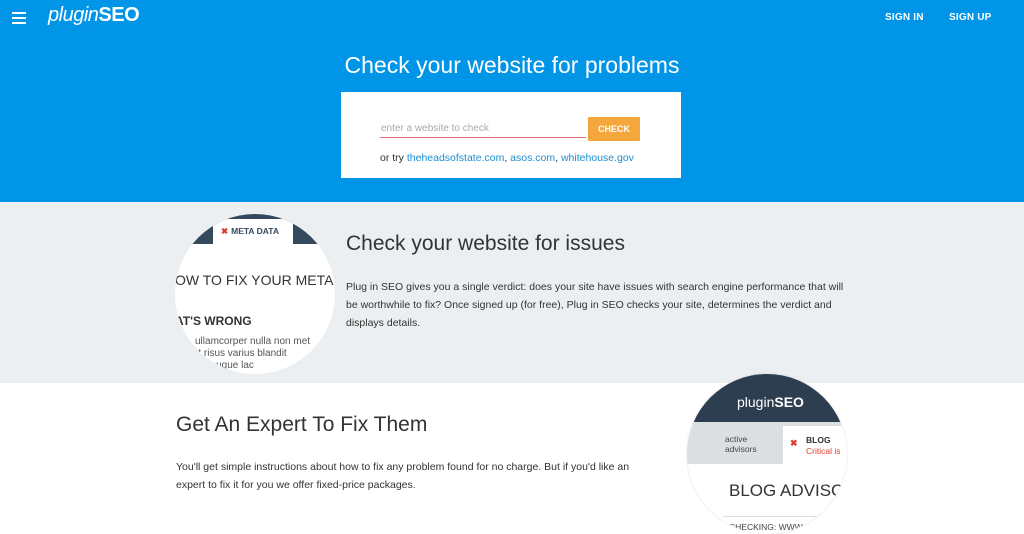 The height and width of the screenshot is (534, 1024). I want to click on blog-tab: ✖ BLOG Critical is, so click(815, 445).